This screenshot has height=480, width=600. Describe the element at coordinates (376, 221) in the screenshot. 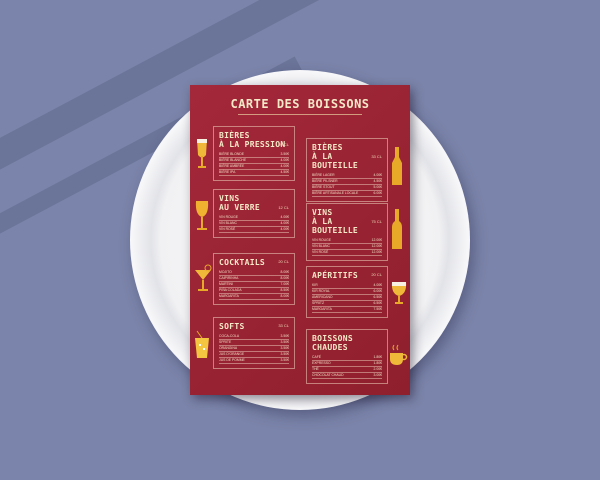

I see `section-volume: 75 CL` at that location.